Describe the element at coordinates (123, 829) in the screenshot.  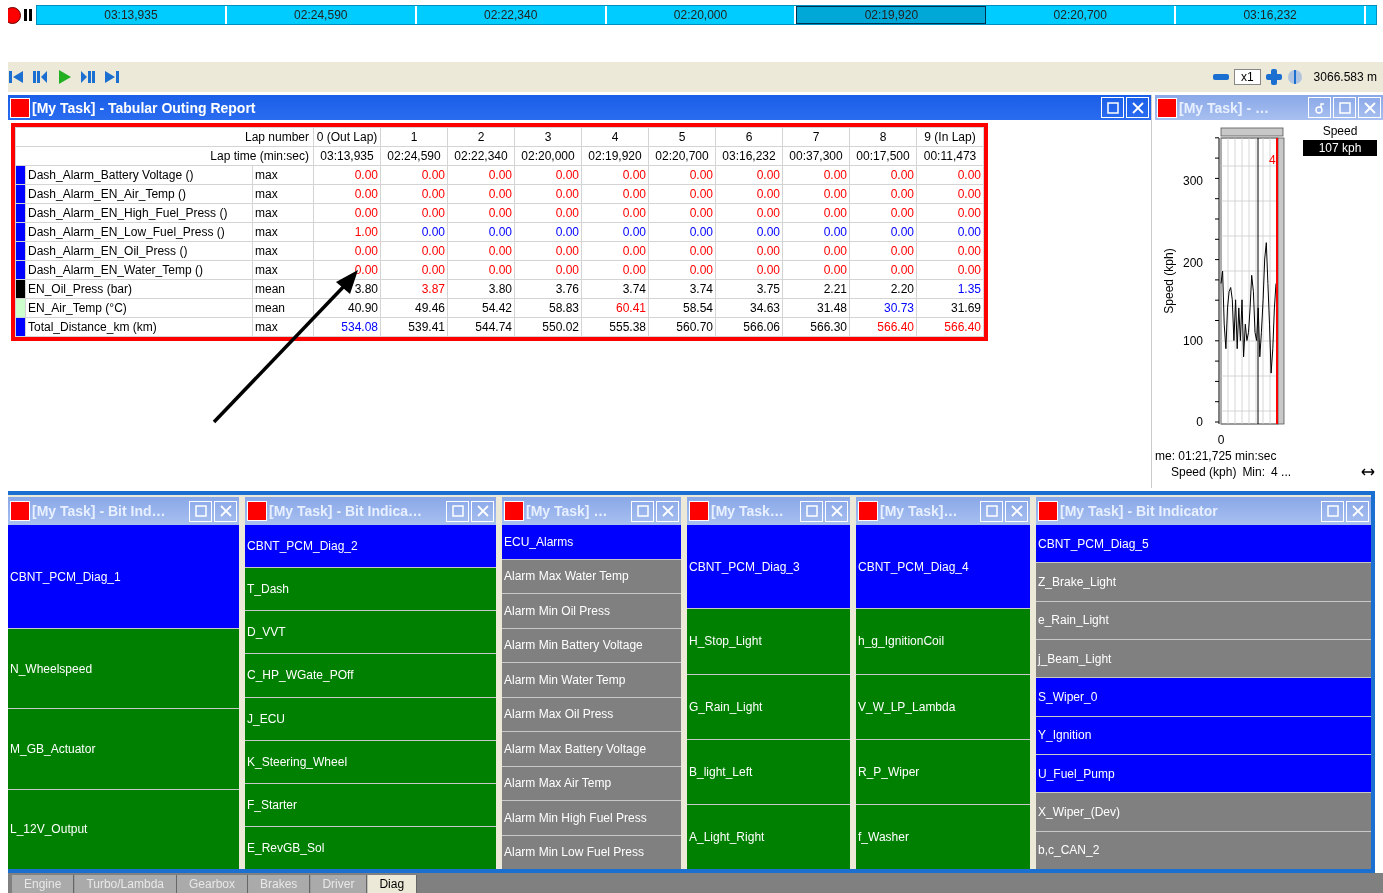
I see `bit-indicator: L_12V_Output` at that location.